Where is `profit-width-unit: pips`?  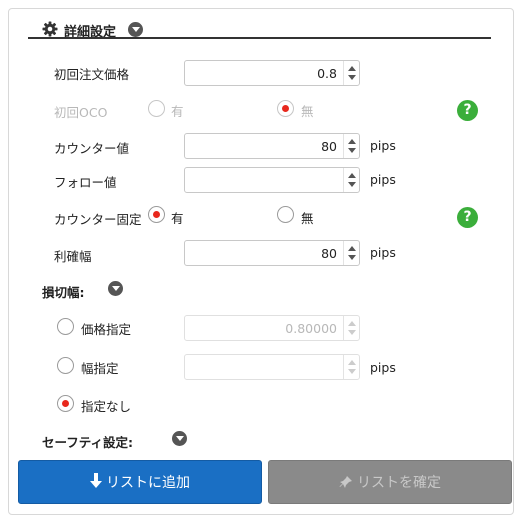 profit-width-unit: pips is located at coordinates (383, 252).